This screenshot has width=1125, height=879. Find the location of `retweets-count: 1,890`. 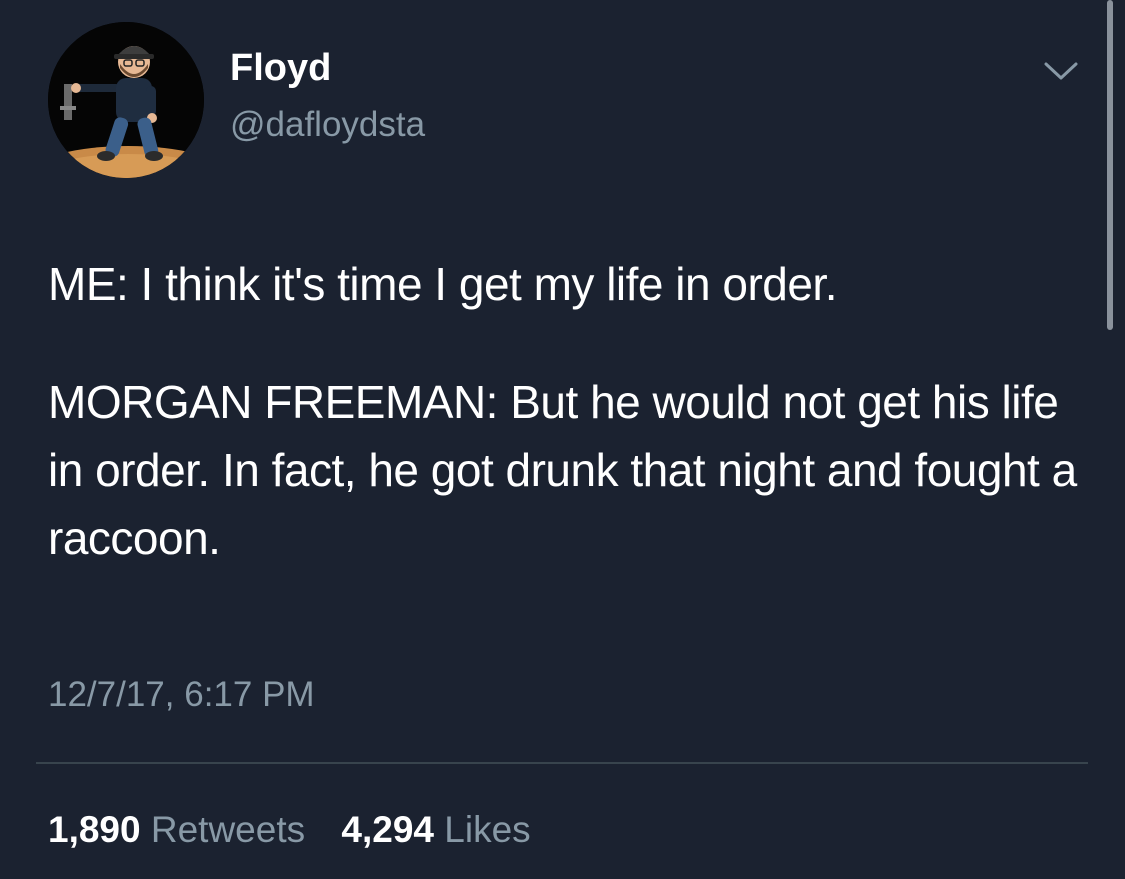

retweets-count: 1,890 is located at coordinates (94, 829).